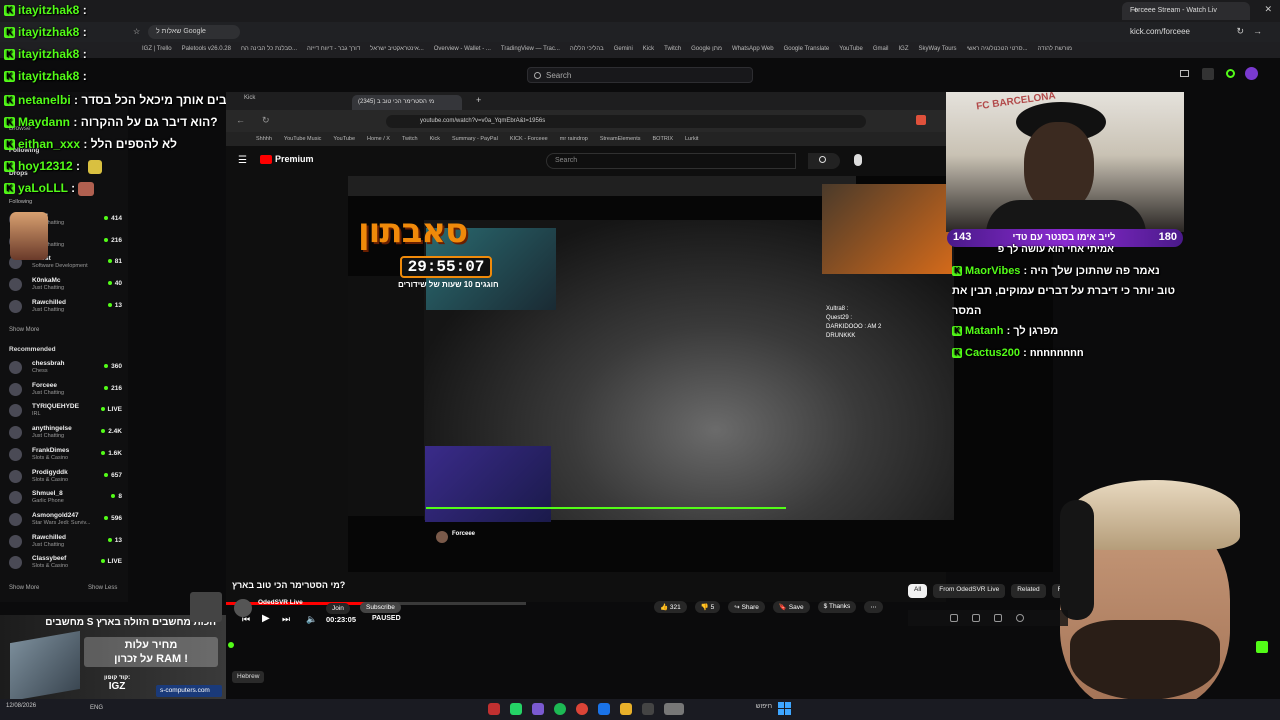 The height and width of the screenshot is (720, 1280). What do you see at coordinates (538, 709) in the screenshot?
I see `discord-icon` at bounding box center [538, 709].